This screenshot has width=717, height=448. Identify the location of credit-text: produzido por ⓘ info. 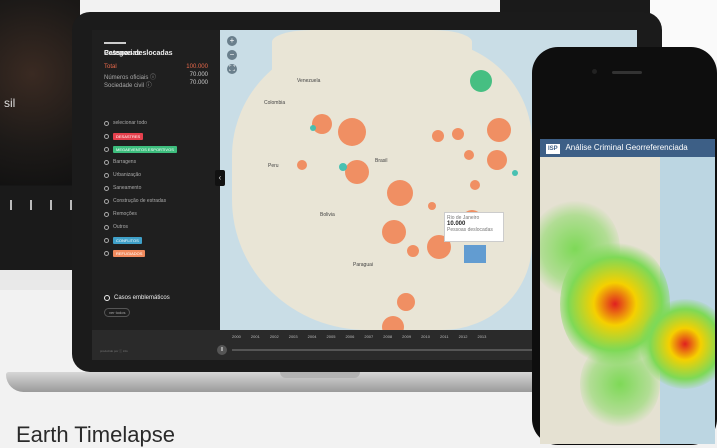
(114, 351).